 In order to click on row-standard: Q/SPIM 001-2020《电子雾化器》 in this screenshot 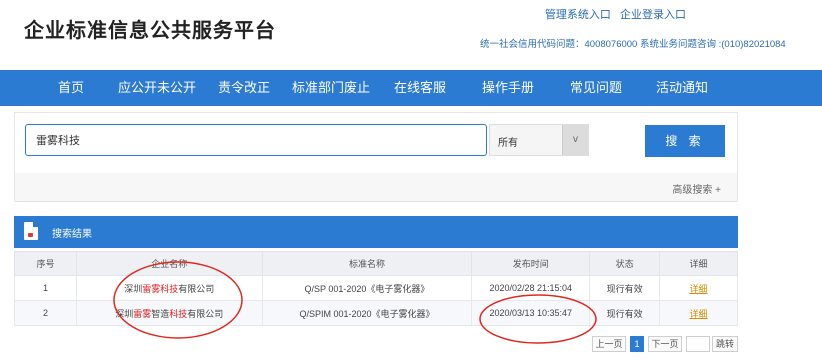, I will do `click(367, 313)`.